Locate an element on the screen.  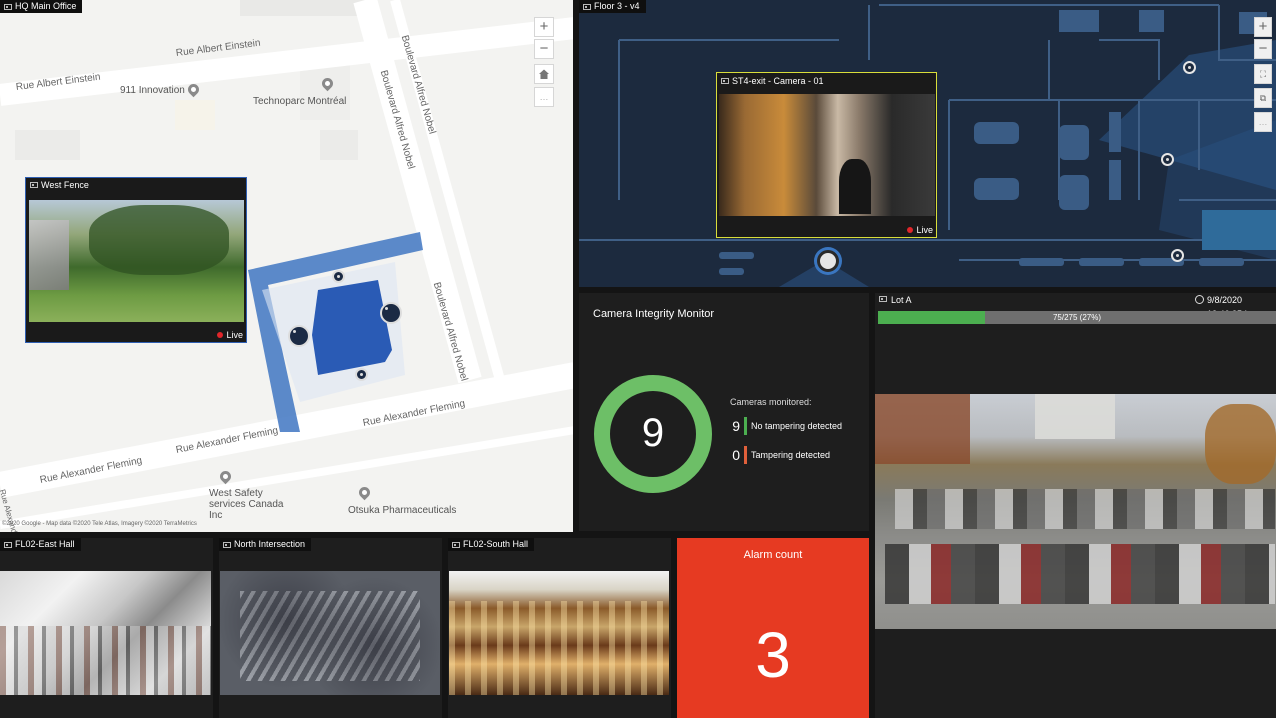
expand-button: ⛶ is located at coordinates (1263, 74).